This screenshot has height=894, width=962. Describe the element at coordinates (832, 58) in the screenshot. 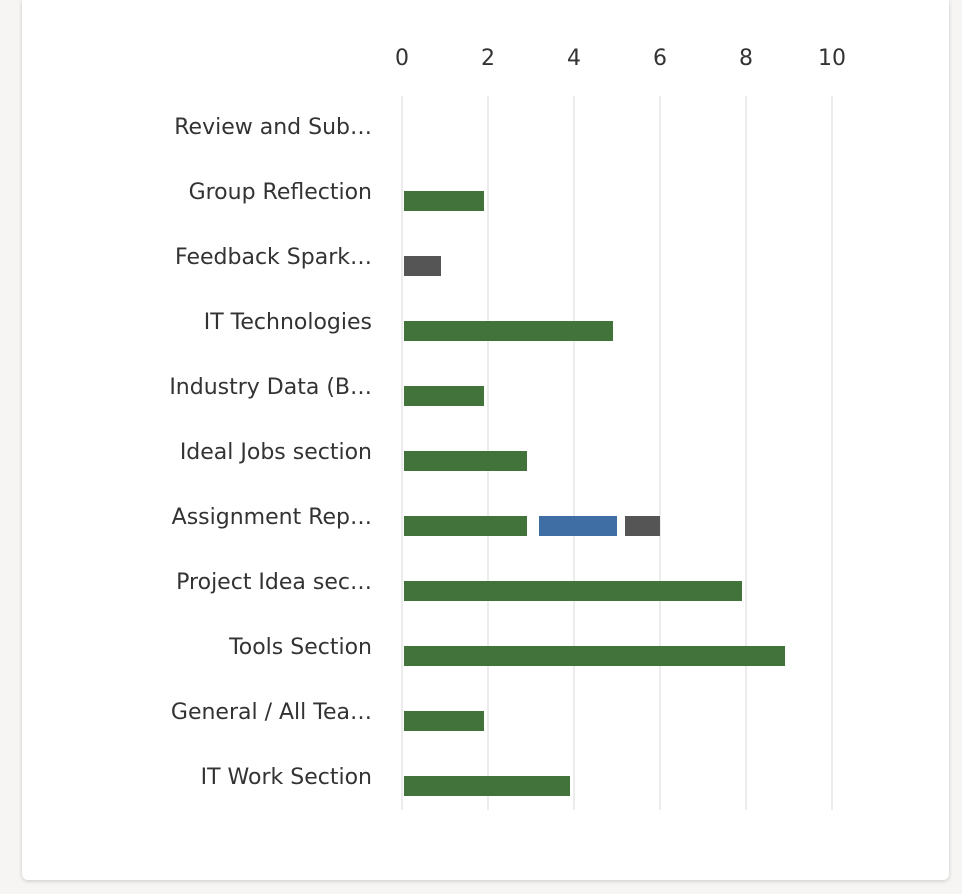

I see `x-tick-label: 10` at that location.